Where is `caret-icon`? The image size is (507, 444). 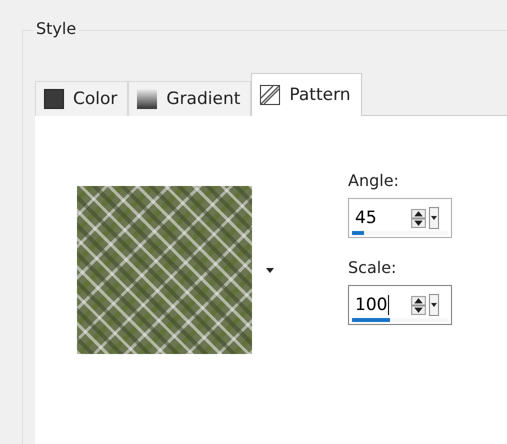 caret-icon is located at coordinates (270, 270).